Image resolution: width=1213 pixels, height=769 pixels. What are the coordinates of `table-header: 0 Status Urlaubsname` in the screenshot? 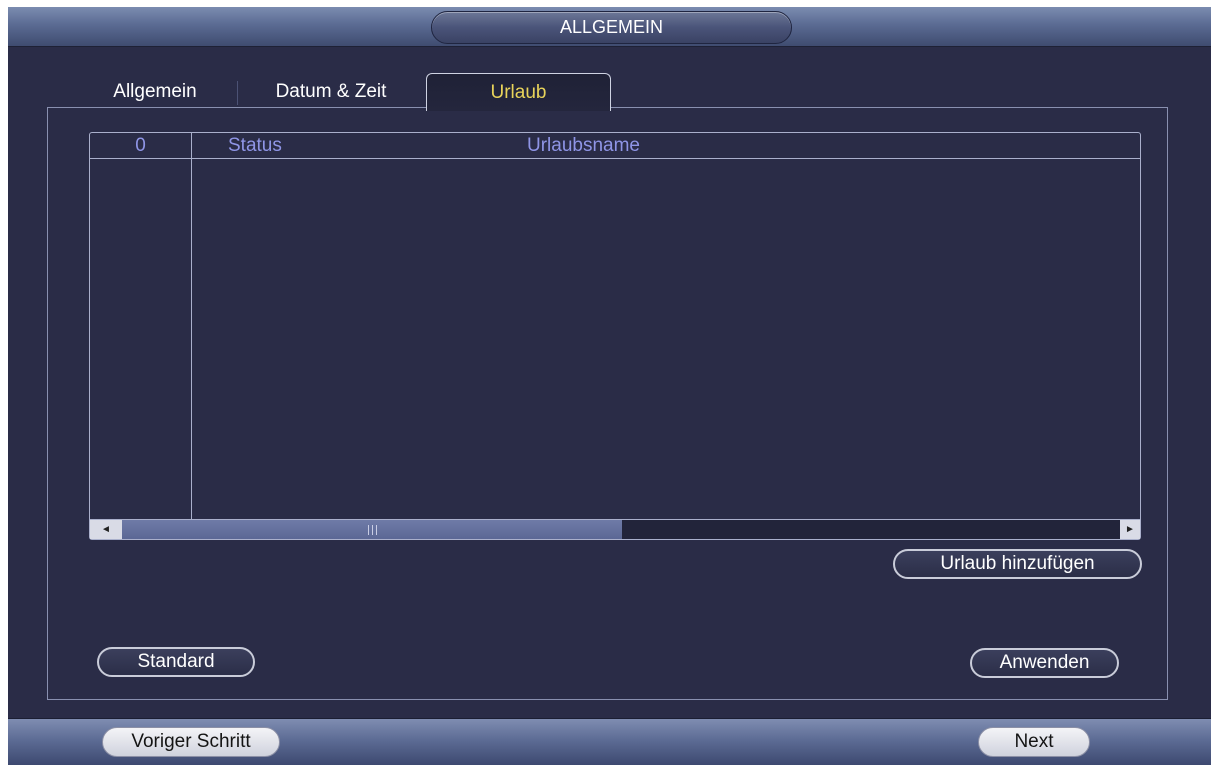 It's located at (615, 146).